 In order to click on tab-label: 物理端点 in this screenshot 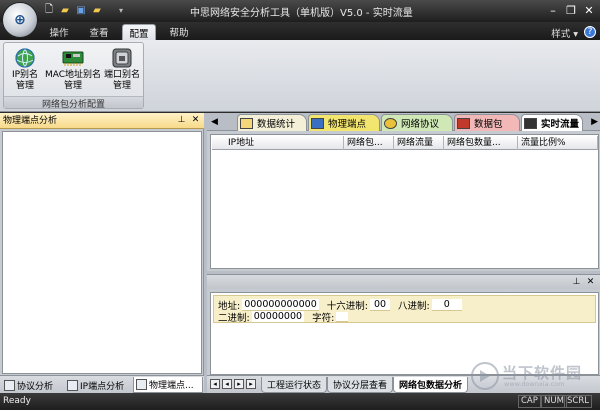, I will do `click(347, 124)`.